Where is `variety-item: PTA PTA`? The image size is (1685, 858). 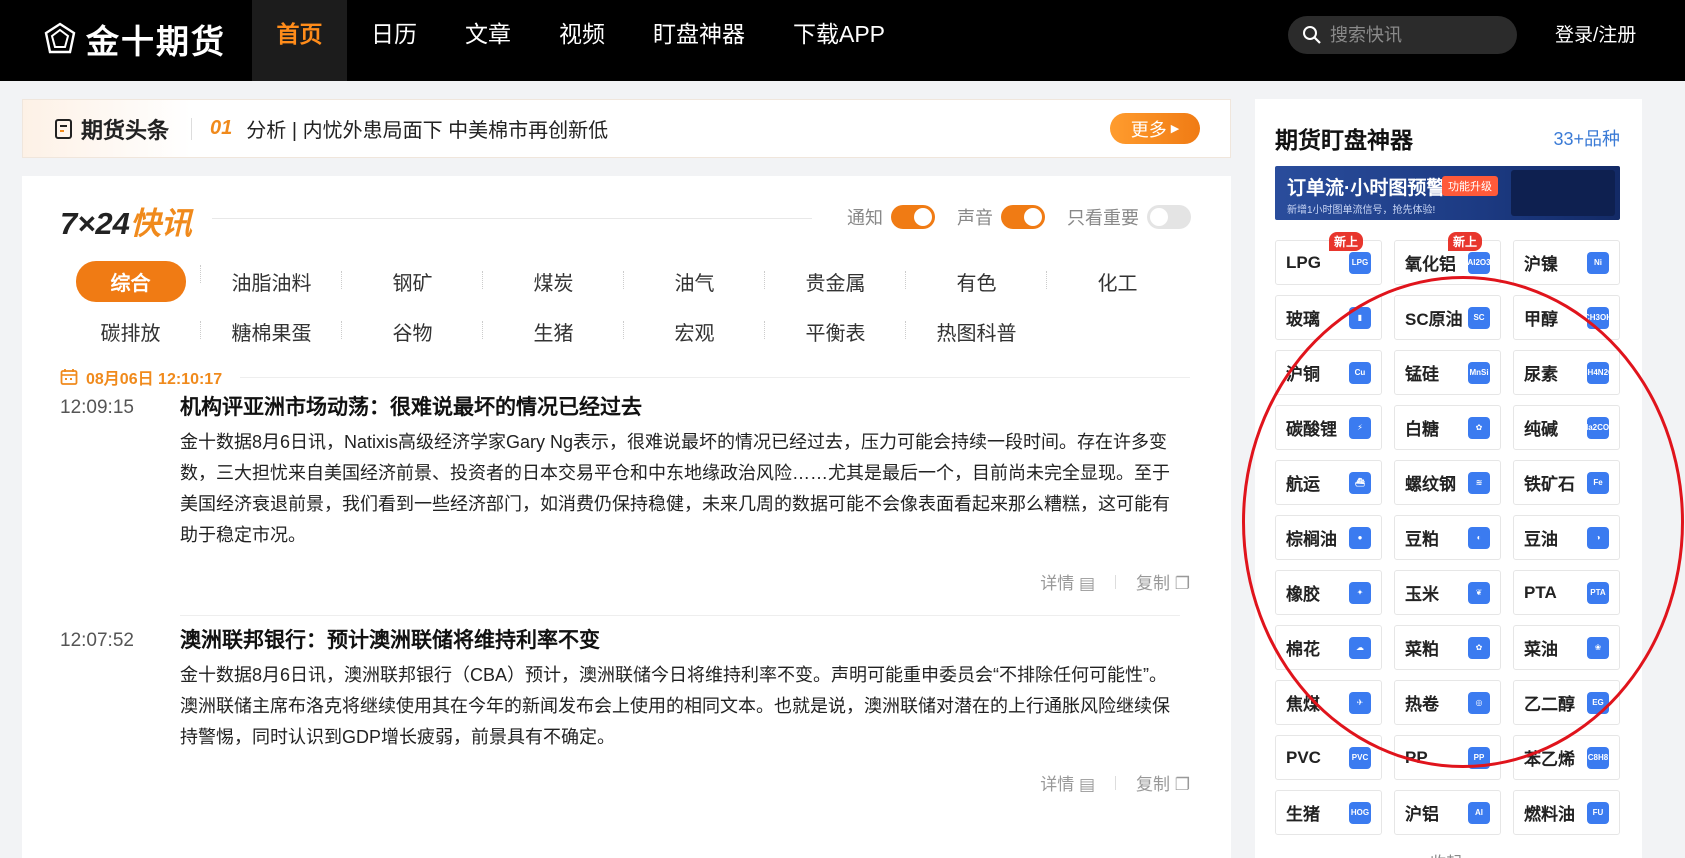
variety-item: PTA PTA is located at coordinates (1566, 592).